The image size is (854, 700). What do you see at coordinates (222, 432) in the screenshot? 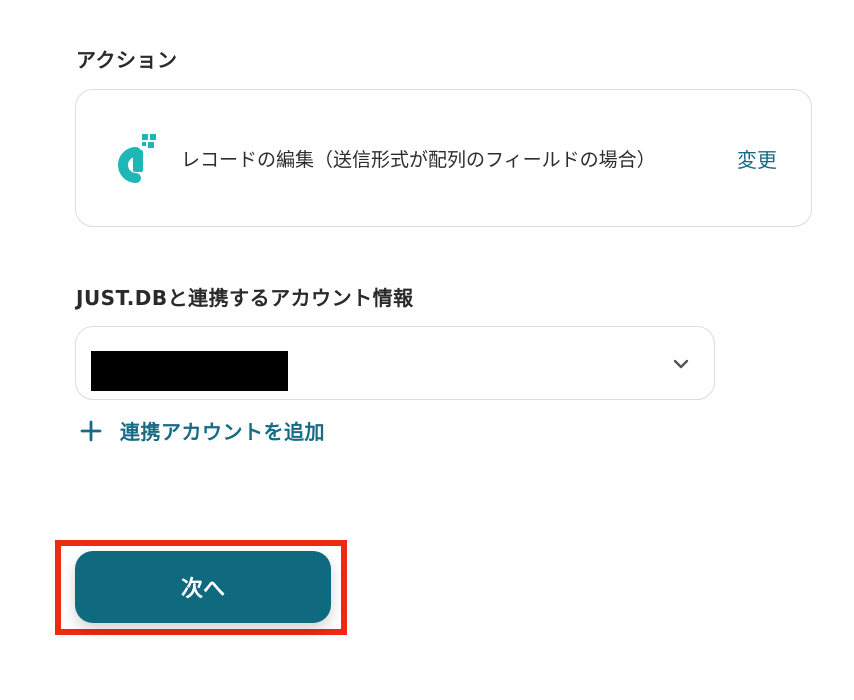
I see `add-account-label: 連携アカウントを追加` at bounding box center [222, 432].